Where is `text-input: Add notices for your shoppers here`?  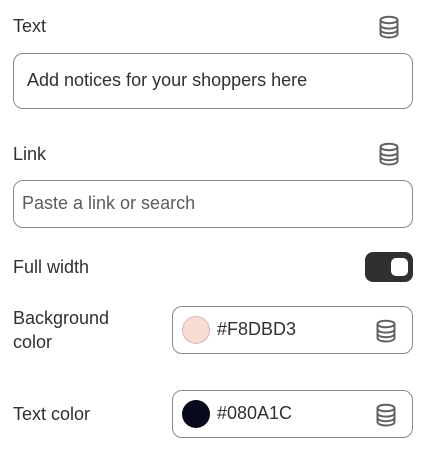 text-input: Add notices for your shoppers here is located at coordinates (213, 81).